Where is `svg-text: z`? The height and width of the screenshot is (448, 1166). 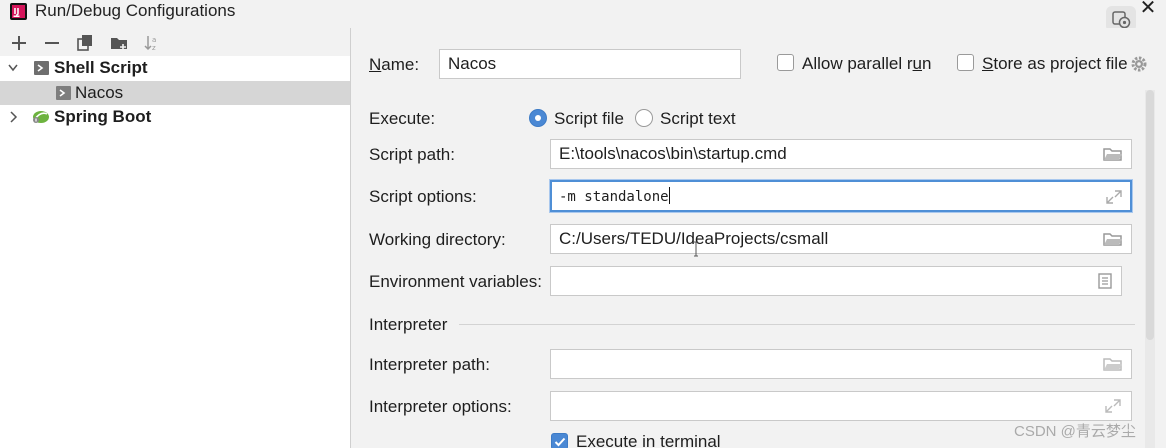 svg-text: z is located at coordinates (154, 48).